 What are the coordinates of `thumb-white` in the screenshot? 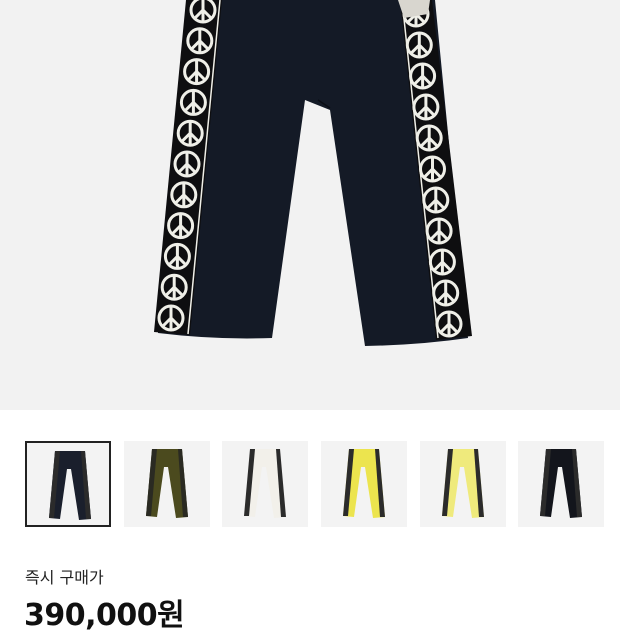 It's located at (265, 484).